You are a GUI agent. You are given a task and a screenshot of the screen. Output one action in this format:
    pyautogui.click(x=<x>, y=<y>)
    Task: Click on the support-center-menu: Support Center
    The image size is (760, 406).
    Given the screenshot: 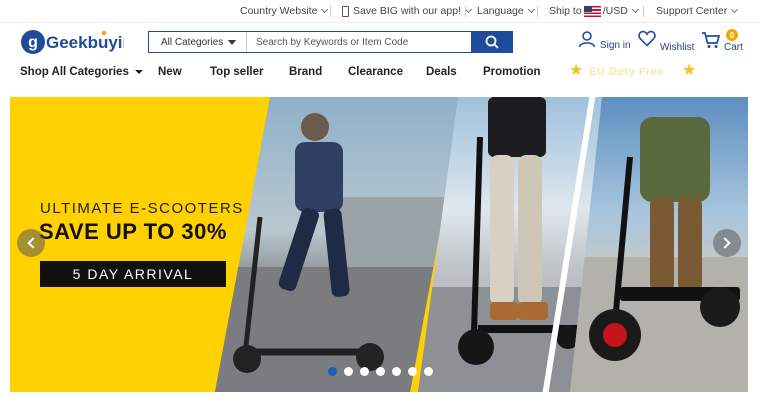 What is the action you would take?
    pyautogui.click(x=697, y=11)
    